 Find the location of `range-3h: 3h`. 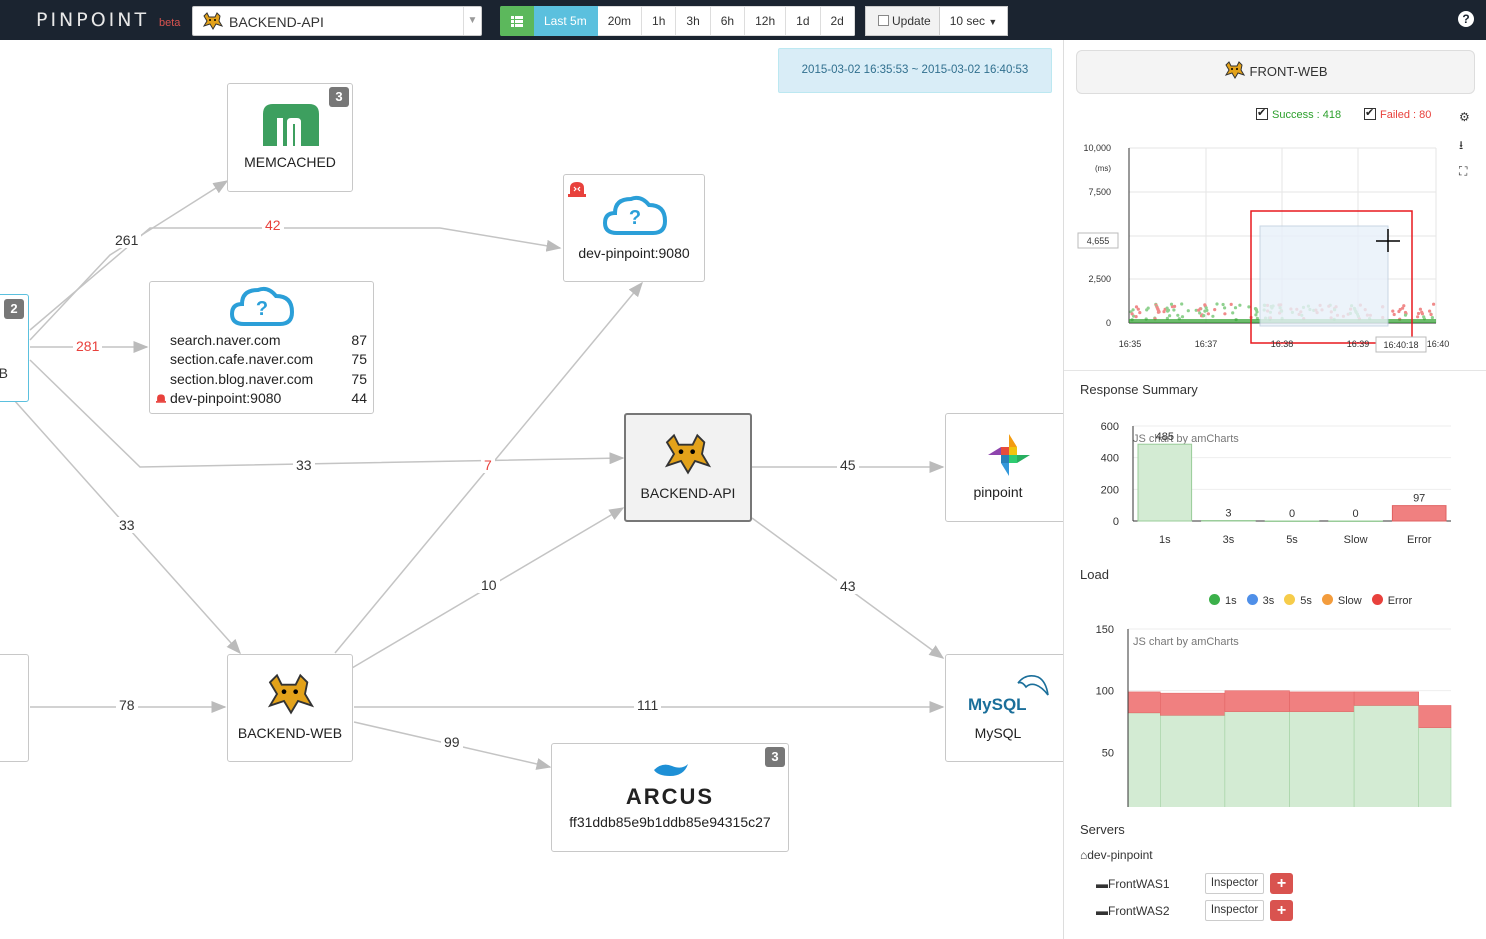

range-3h: 3h is located at coordinates (693, 21).